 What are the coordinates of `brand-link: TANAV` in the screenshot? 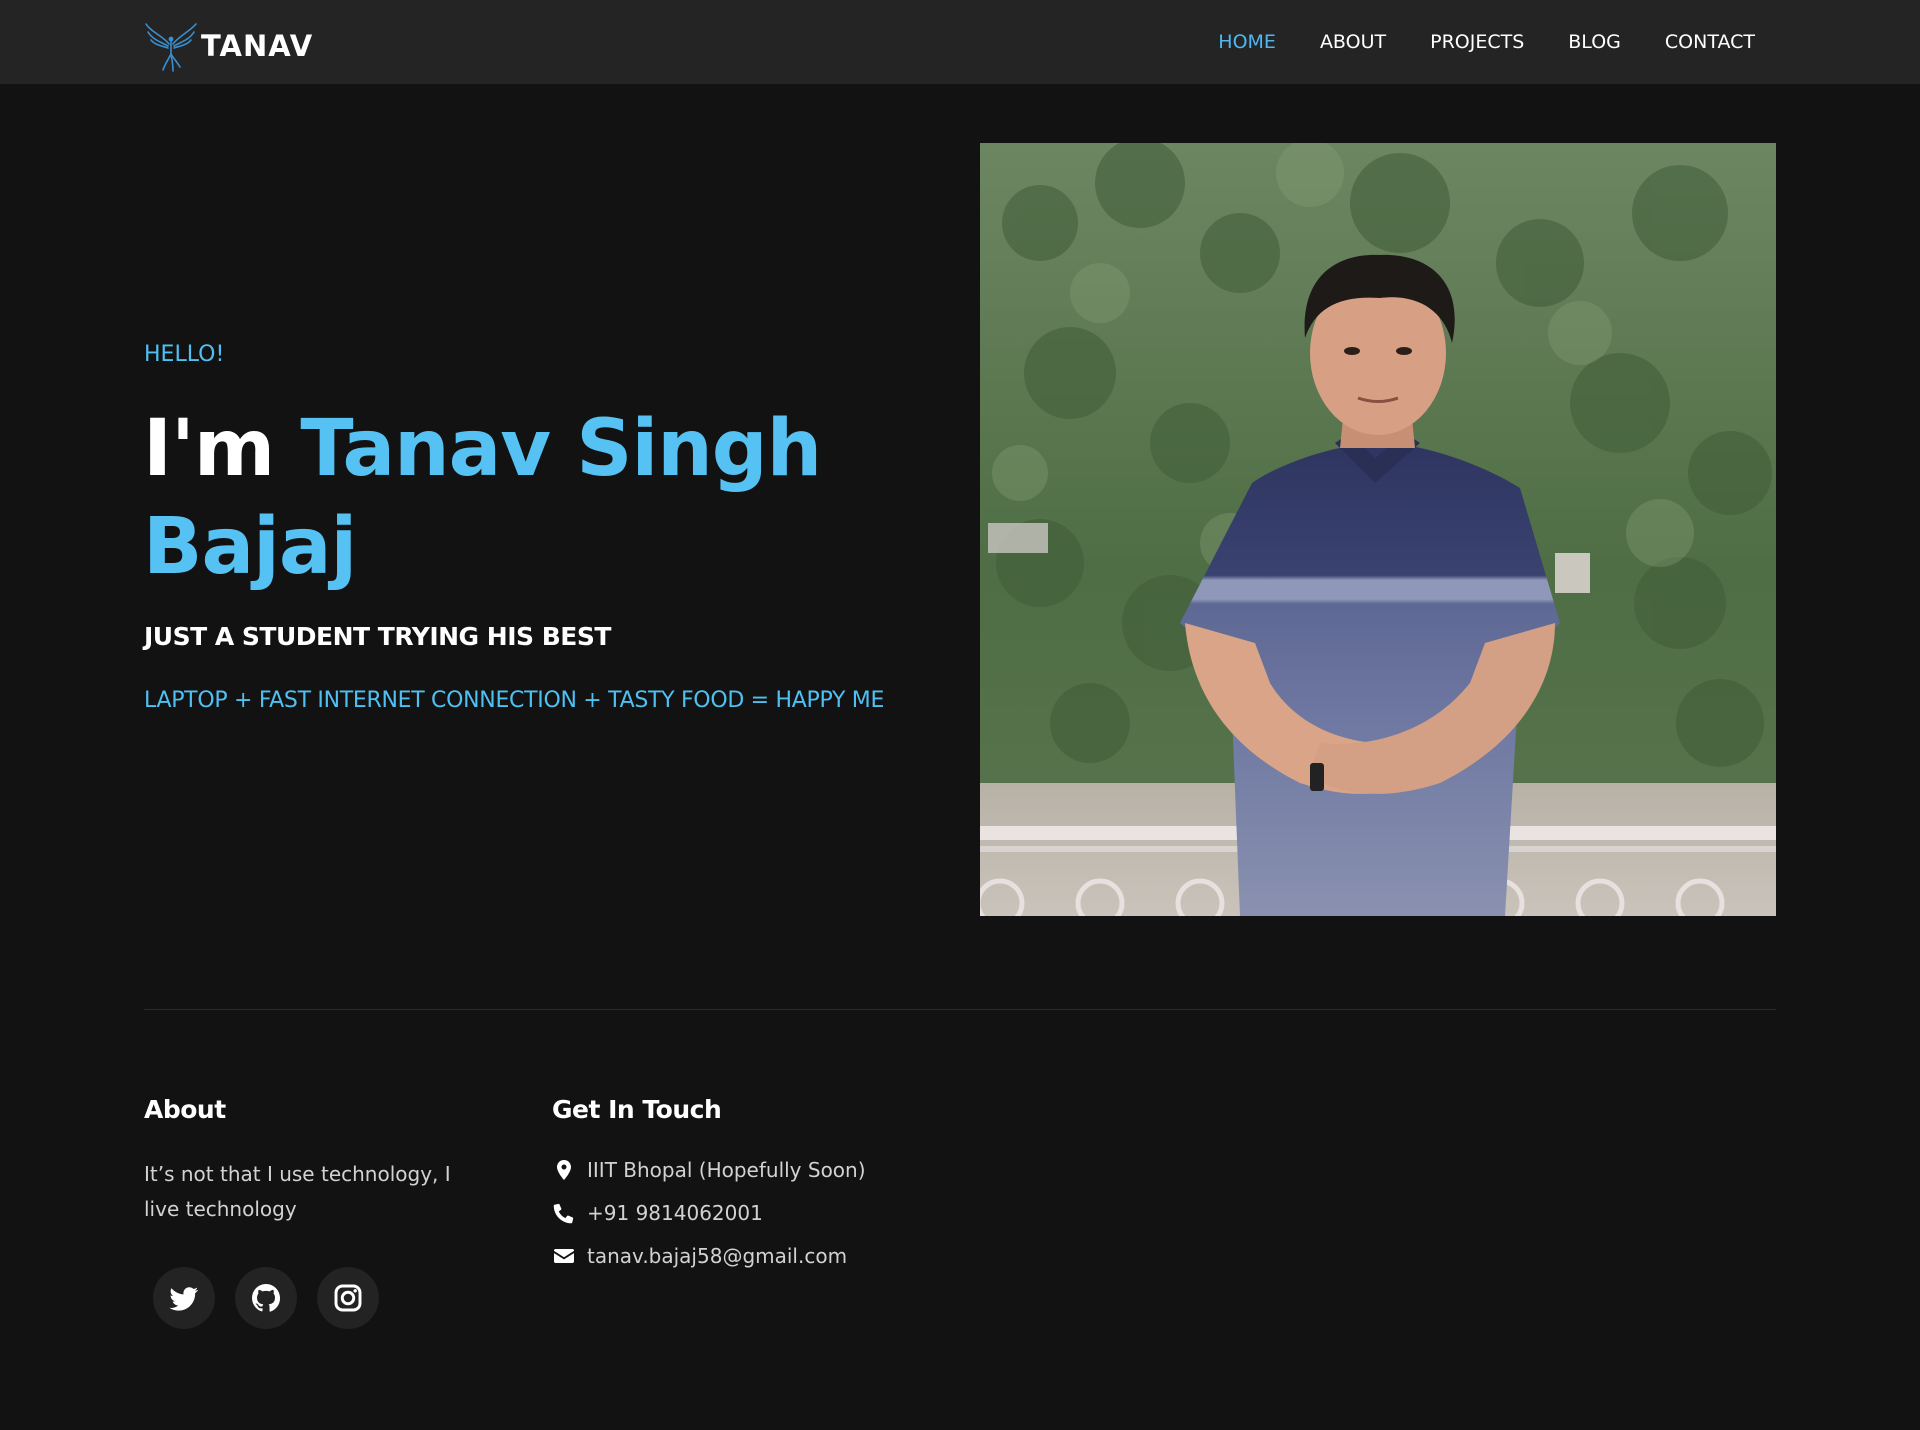 It's located at (228, 46).